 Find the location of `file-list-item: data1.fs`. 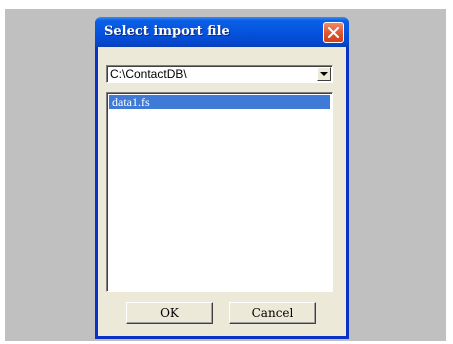

file-list-item: data1.fs is located at coordinates (219, 102).